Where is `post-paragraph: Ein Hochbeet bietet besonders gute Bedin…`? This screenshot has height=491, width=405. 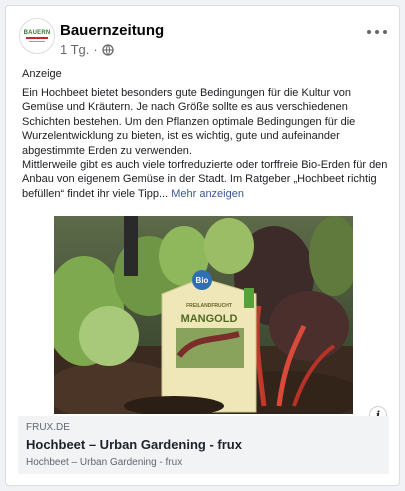
post-paragraph: Ein Hochbeet bietet besonders gute Bedin… is located at coordinates (189, 122).